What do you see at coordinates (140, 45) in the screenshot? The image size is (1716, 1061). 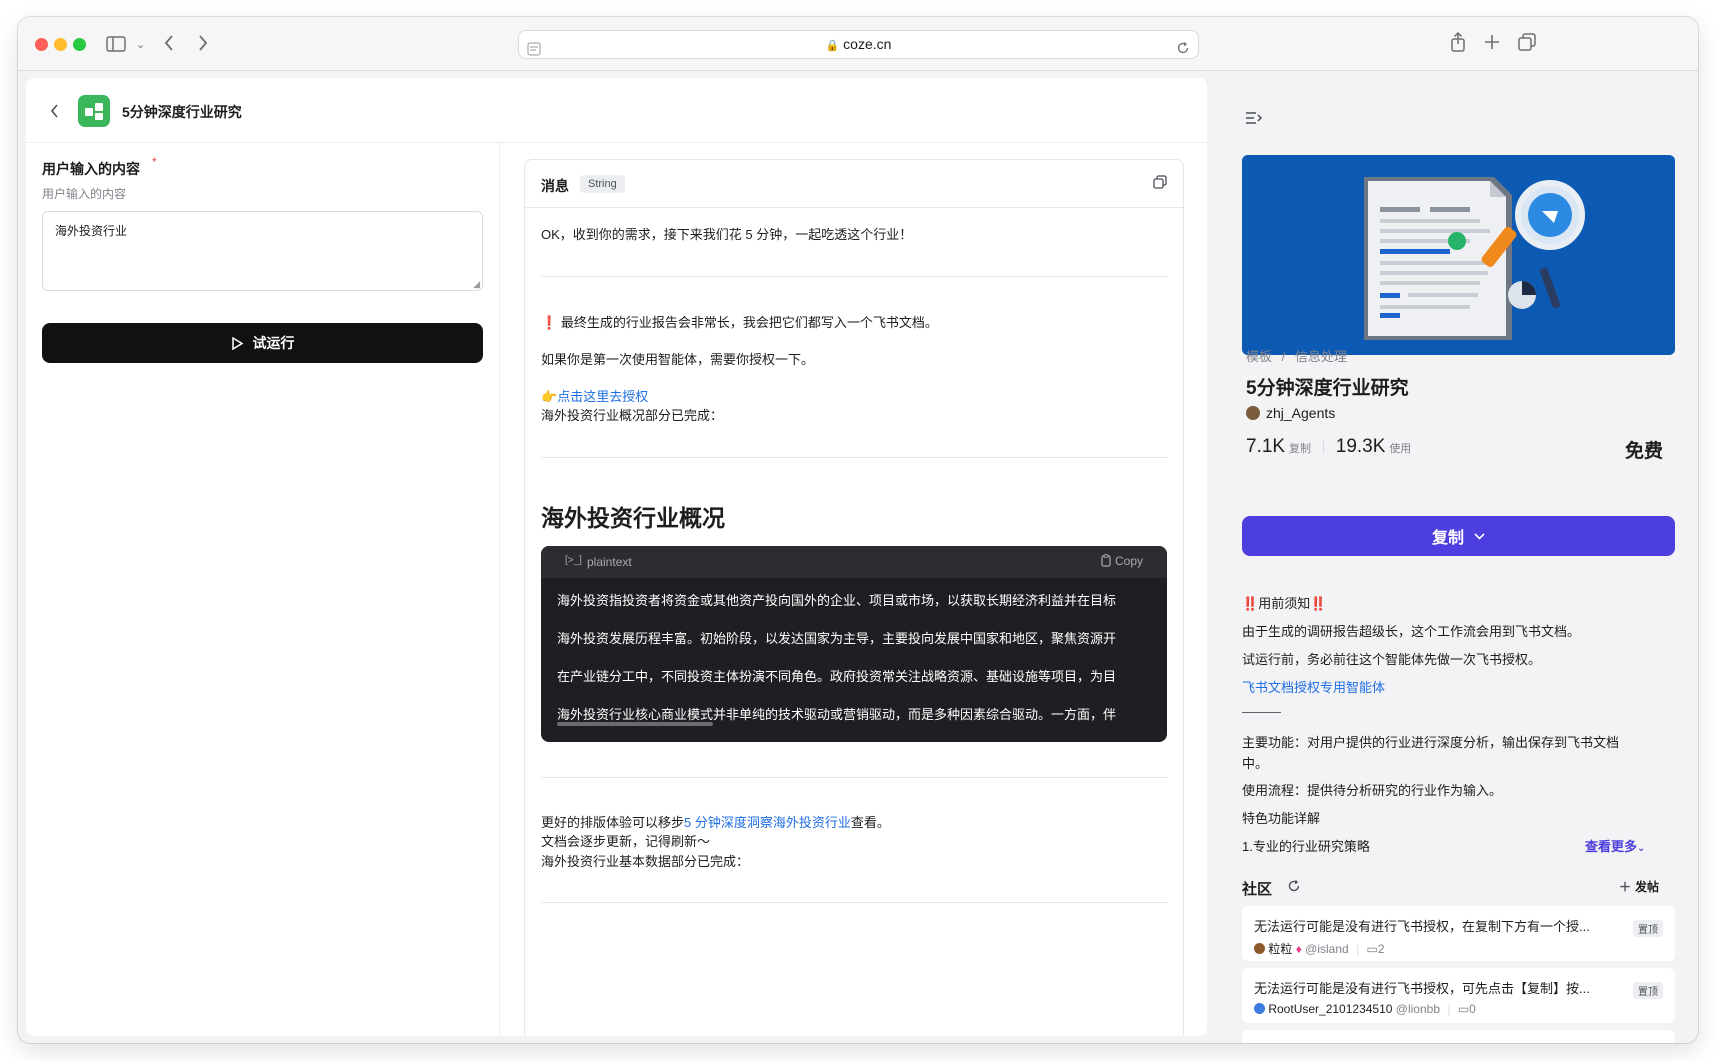 I see `chevron-down-icon: ⌄` at bounding box center [140, 45].